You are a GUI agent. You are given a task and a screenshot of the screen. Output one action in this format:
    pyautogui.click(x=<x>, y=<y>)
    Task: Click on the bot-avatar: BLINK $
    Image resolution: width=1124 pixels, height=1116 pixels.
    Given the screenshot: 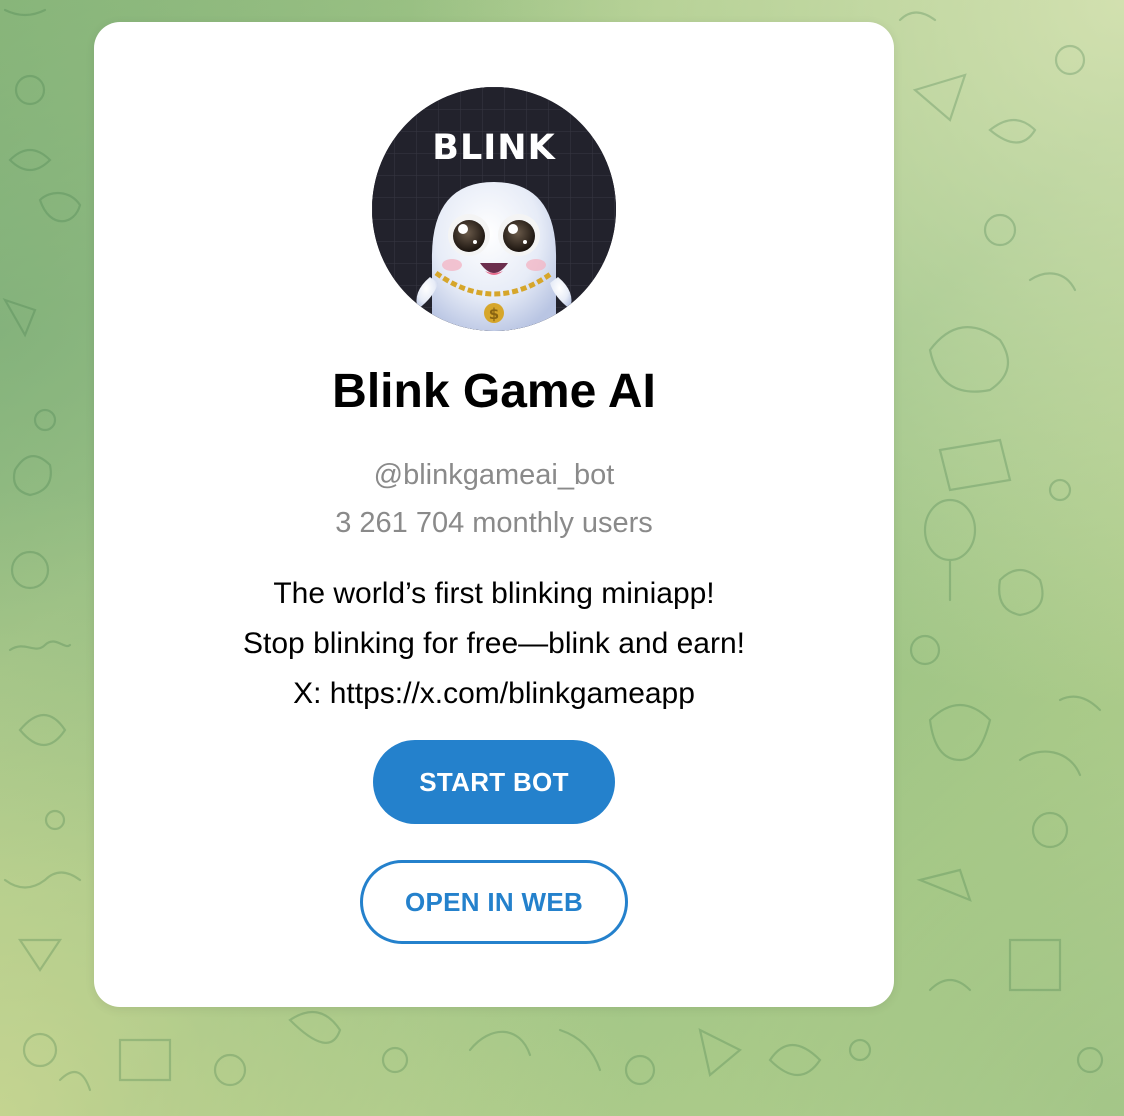 What is the action you would take?
    pyautogui.click(x=494, y=209)
    